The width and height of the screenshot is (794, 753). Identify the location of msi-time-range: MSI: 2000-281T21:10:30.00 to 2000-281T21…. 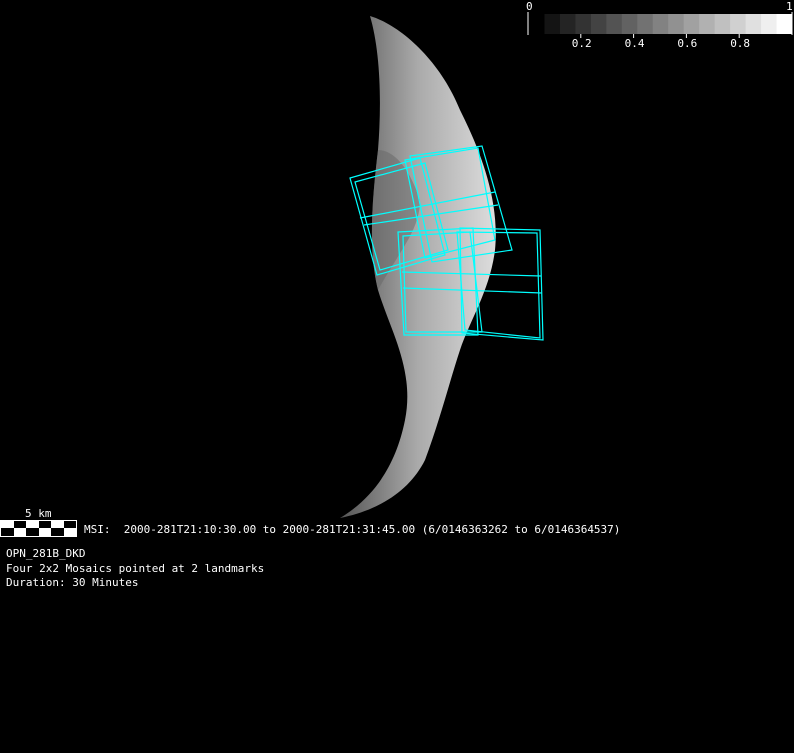
(352, 529).